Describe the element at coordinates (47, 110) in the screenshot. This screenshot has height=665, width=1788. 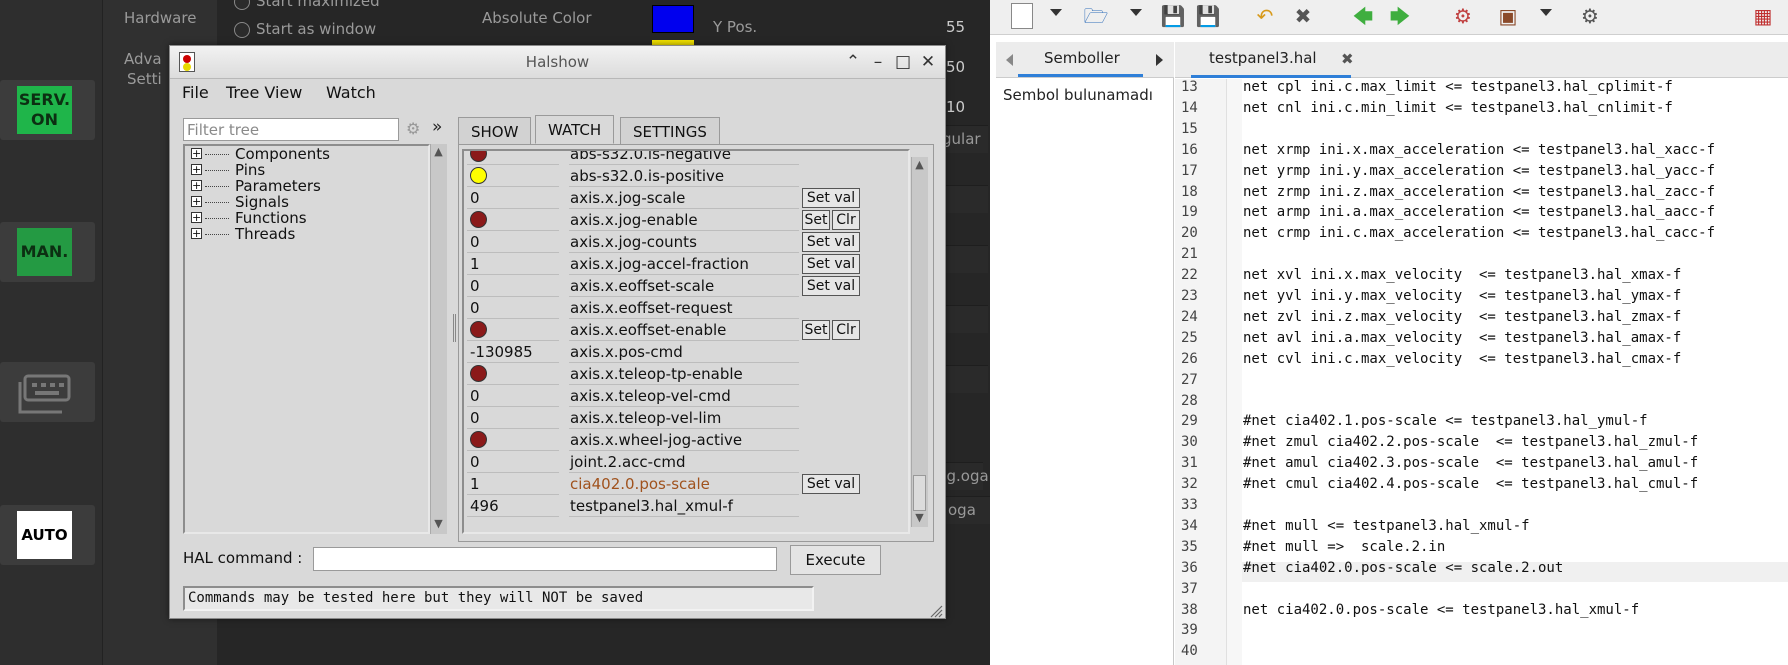
I see `mode-servo-on-button: SERV. ON` at that location.